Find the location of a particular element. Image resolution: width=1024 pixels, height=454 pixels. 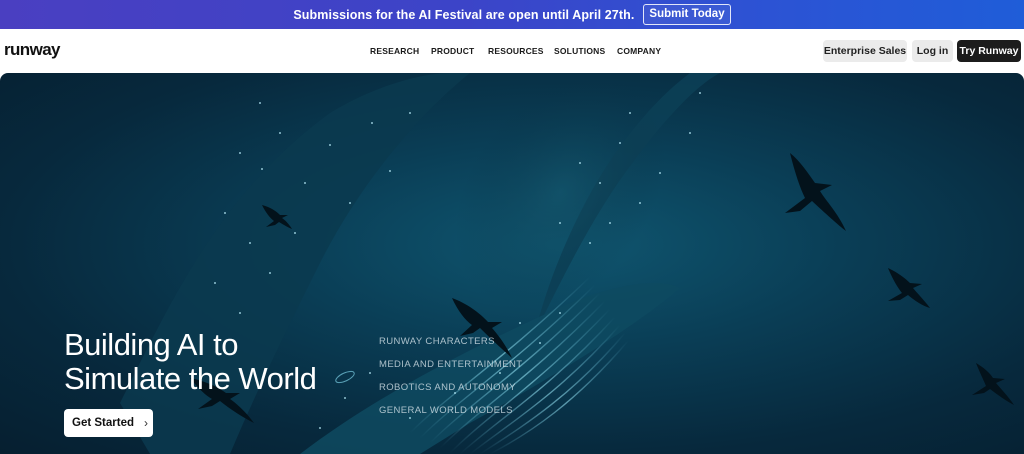

category-general-world-models: GENERAL WORLD MODELS is located at coordinates (446, 410).